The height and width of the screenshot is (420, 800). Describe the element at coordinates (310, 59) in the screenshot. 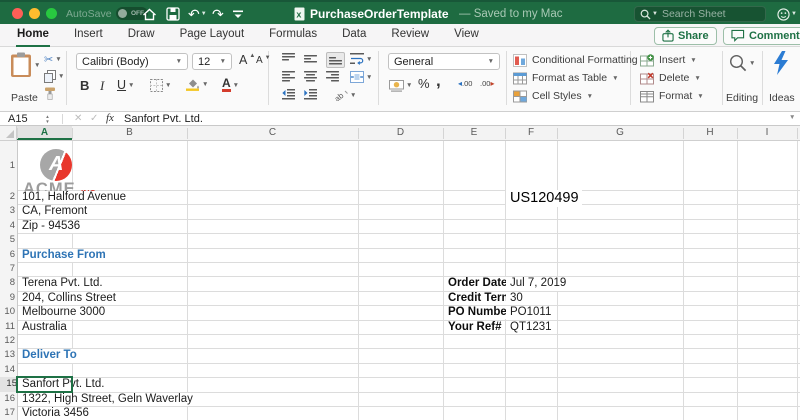

I see `align-middle-button` at that location.